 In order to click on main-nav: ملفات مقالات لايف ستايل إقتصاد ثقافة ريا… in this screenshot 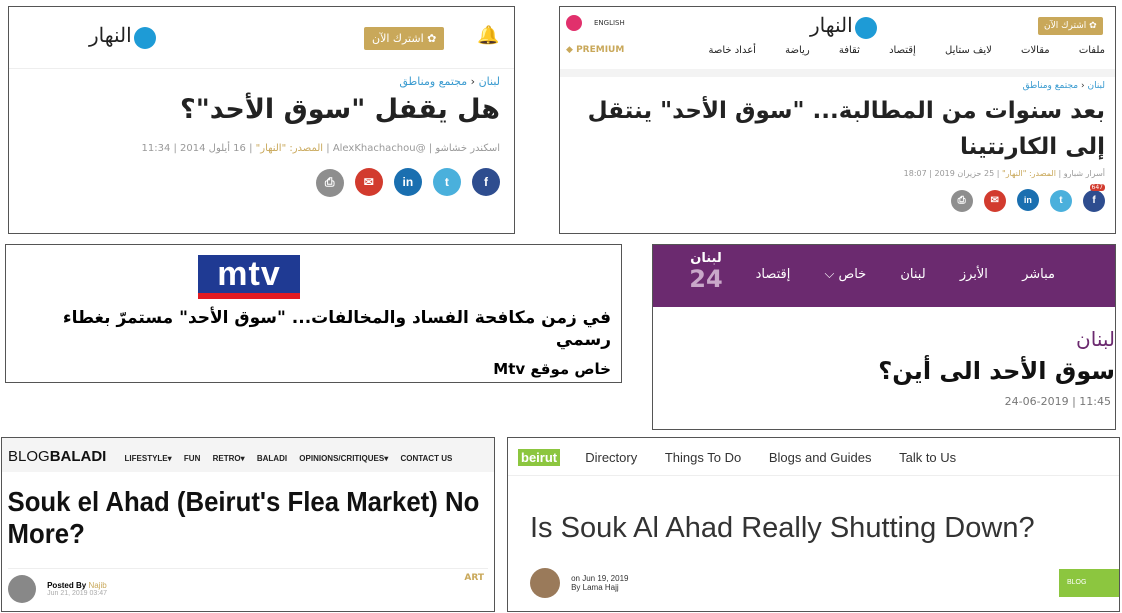, I will do `click(906, 50)`.